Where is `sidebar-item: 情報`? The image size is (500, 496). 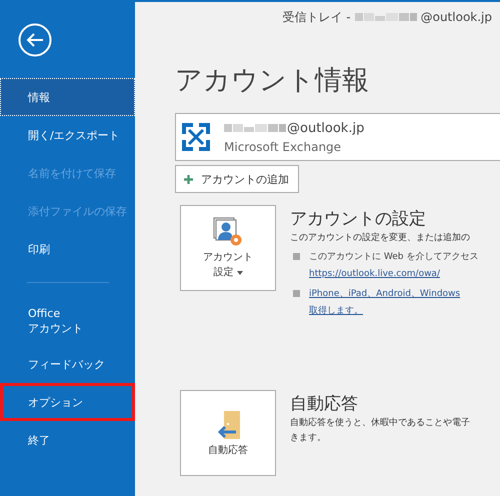
sidebar-item: 情報 is located at coordinates (67, 97).